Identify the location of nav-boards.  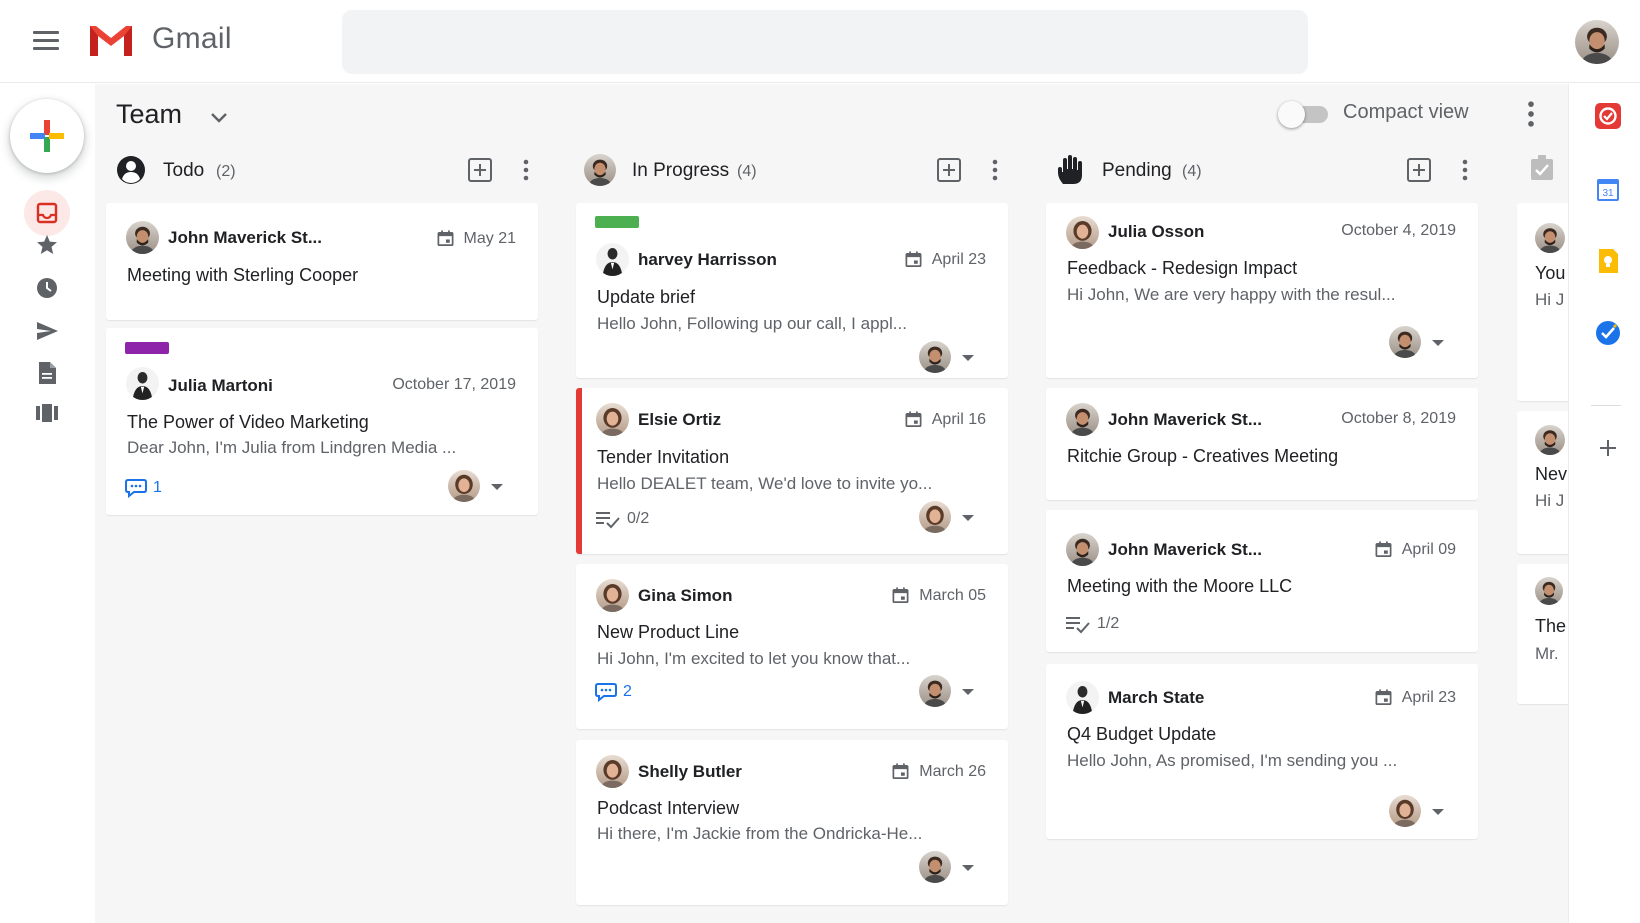
(47, 413).